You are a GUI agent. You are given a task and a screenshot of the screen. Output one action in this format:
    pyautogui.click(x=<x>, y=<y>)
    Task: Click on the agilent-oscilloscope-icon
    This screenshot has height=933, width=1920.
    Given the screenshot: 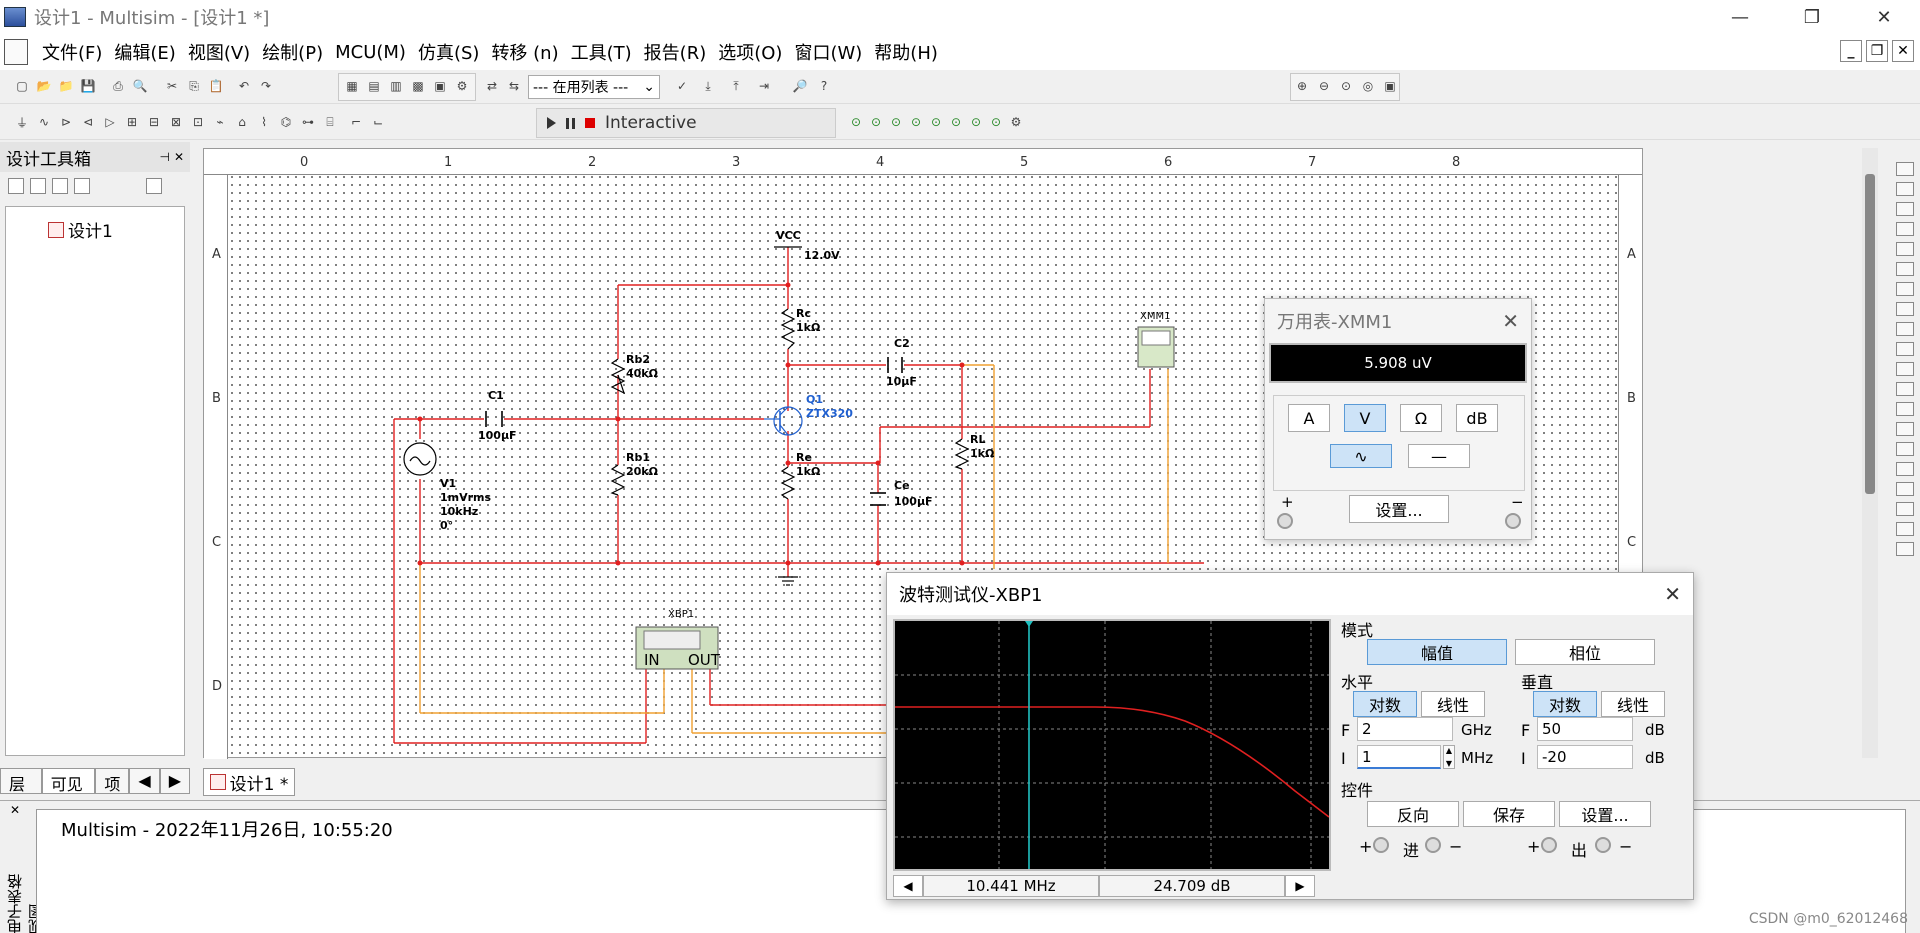 What is the action you would take?
    pyautogui.click(x=1905, y=489)
    